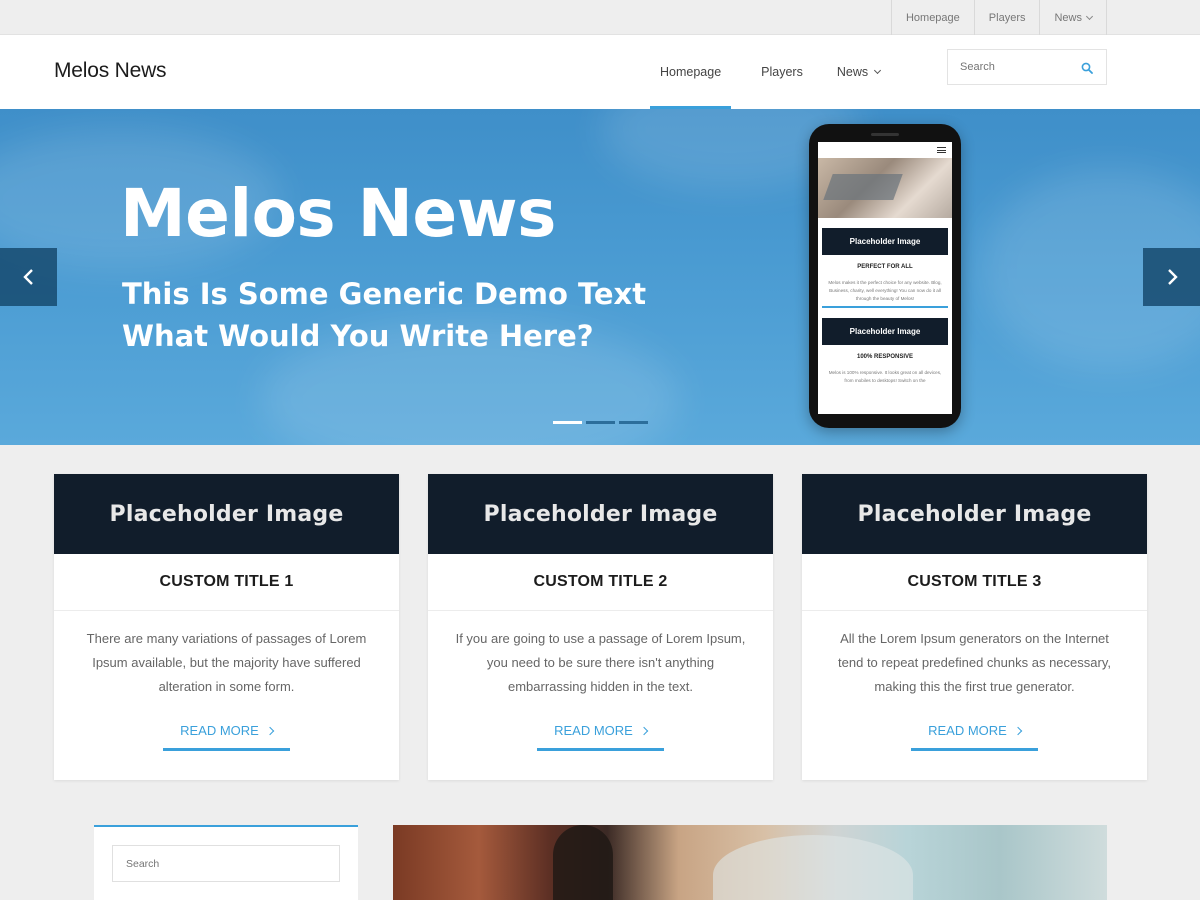 This screenshot has height=900, width=1200. I want to click on phone-topbar, so click(885, 150).